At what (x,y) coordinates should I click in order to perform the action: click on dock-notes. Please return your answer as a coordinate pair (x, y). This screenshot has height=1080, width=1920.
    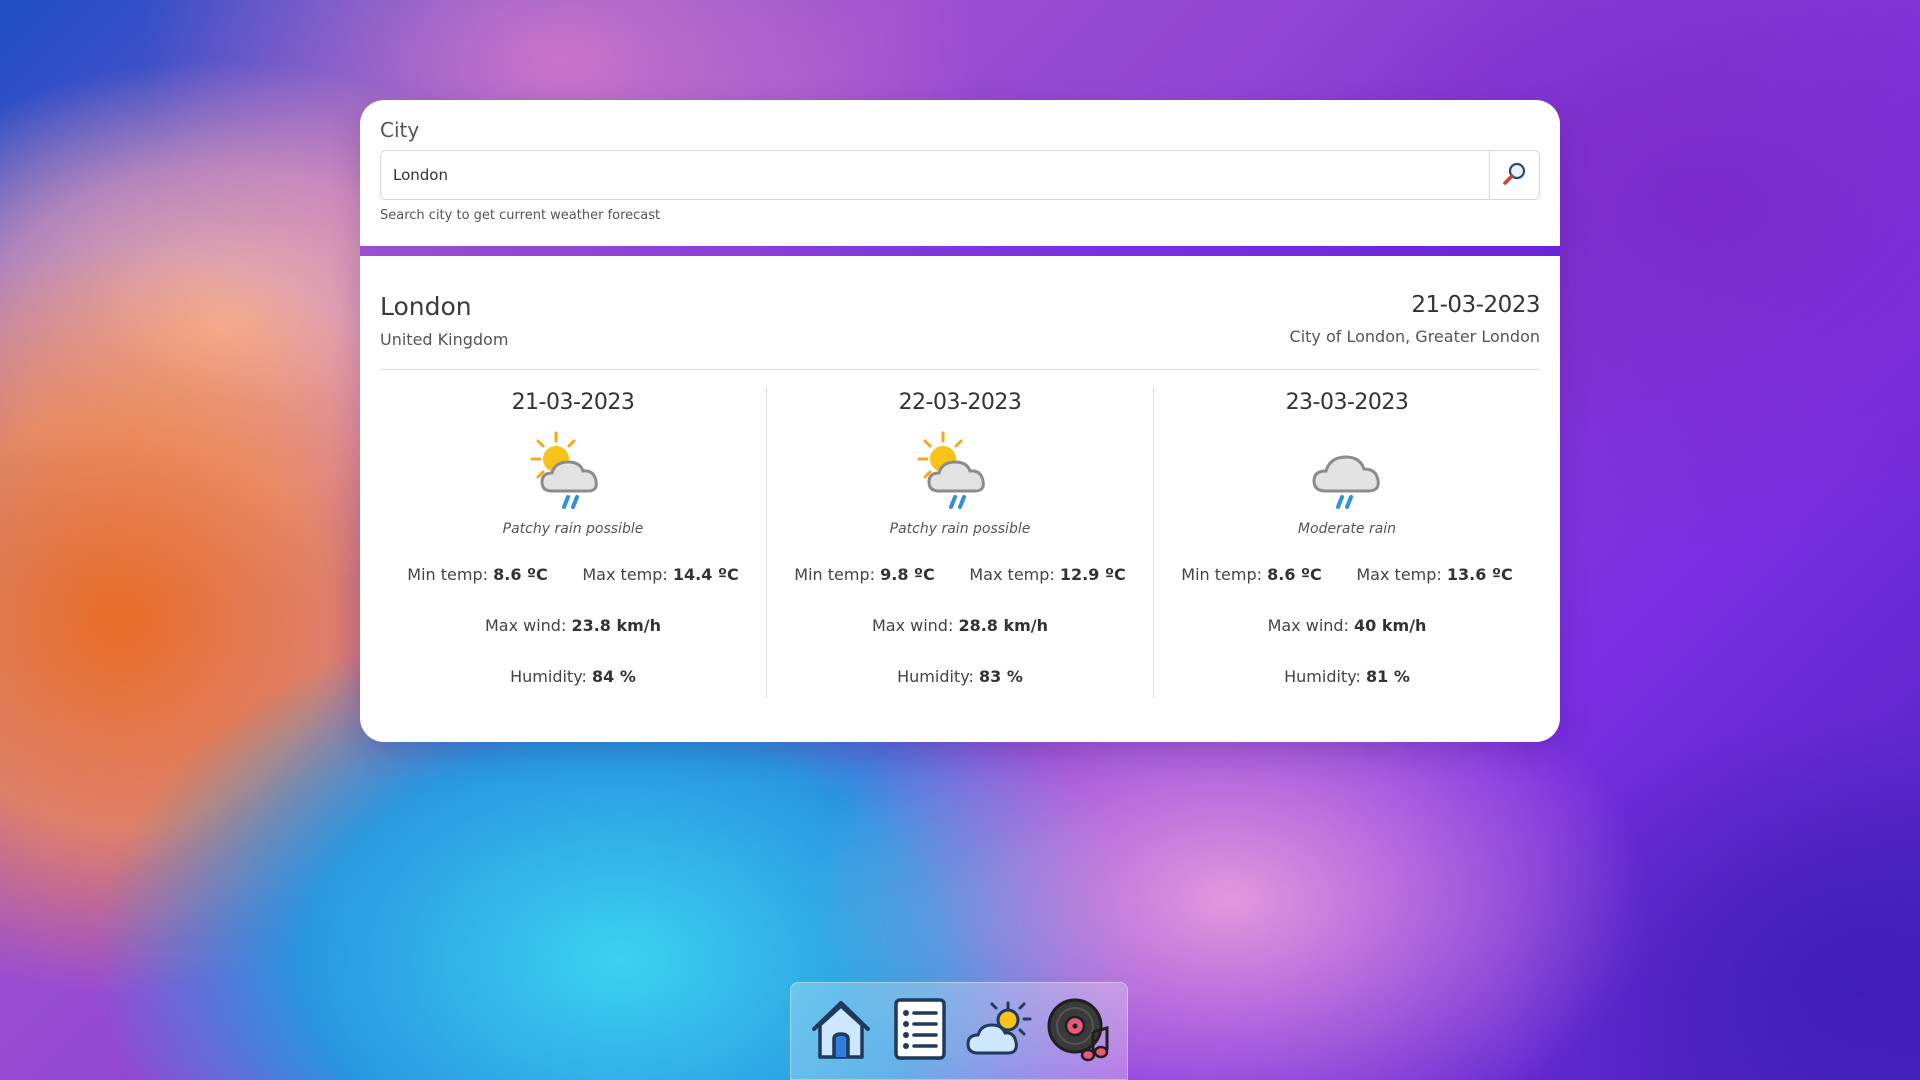
    Looking at the image, I should click on (920, 1031).